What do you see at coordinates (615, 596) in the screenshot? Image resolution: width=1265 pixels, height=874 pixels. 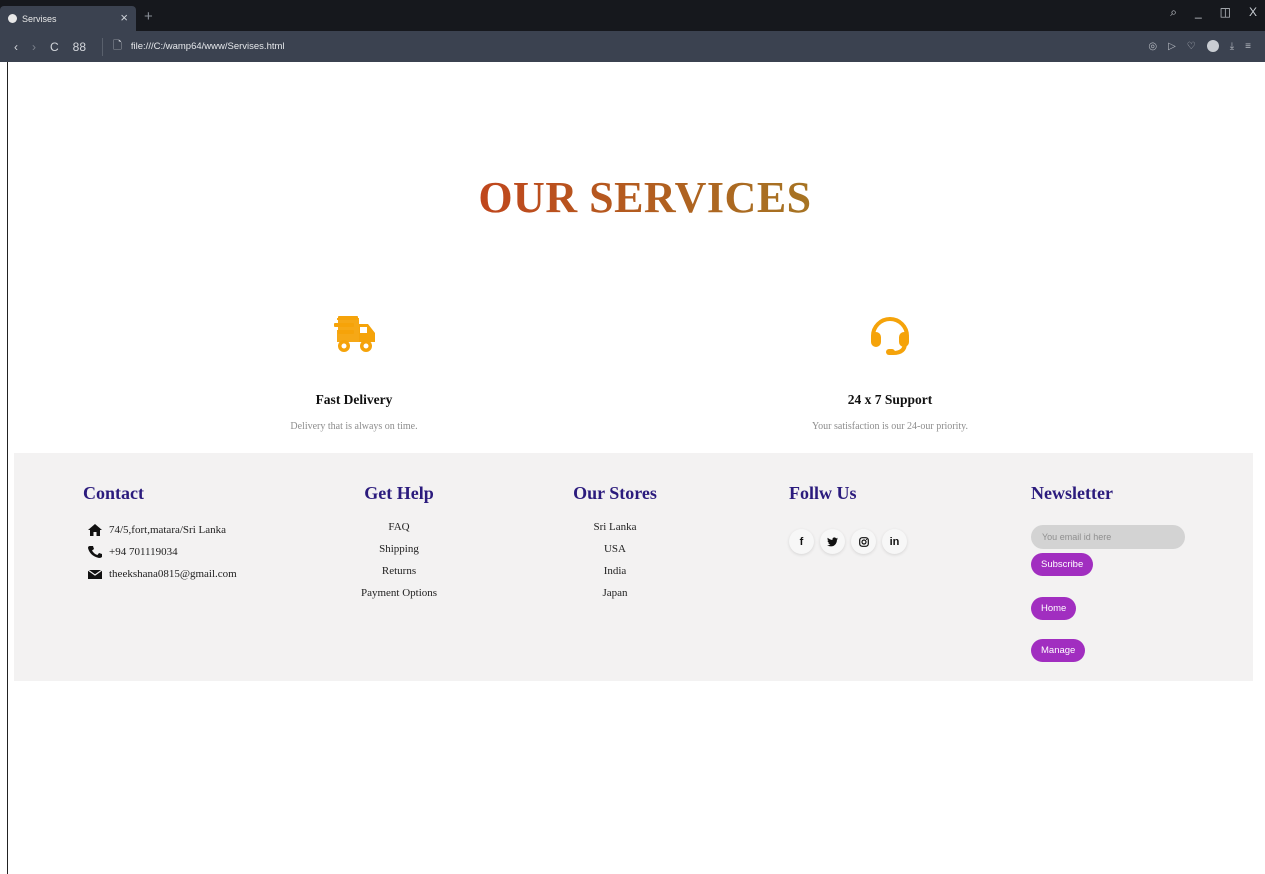 I see `store-link-japan: Japan` at bounding box center [615, 596].